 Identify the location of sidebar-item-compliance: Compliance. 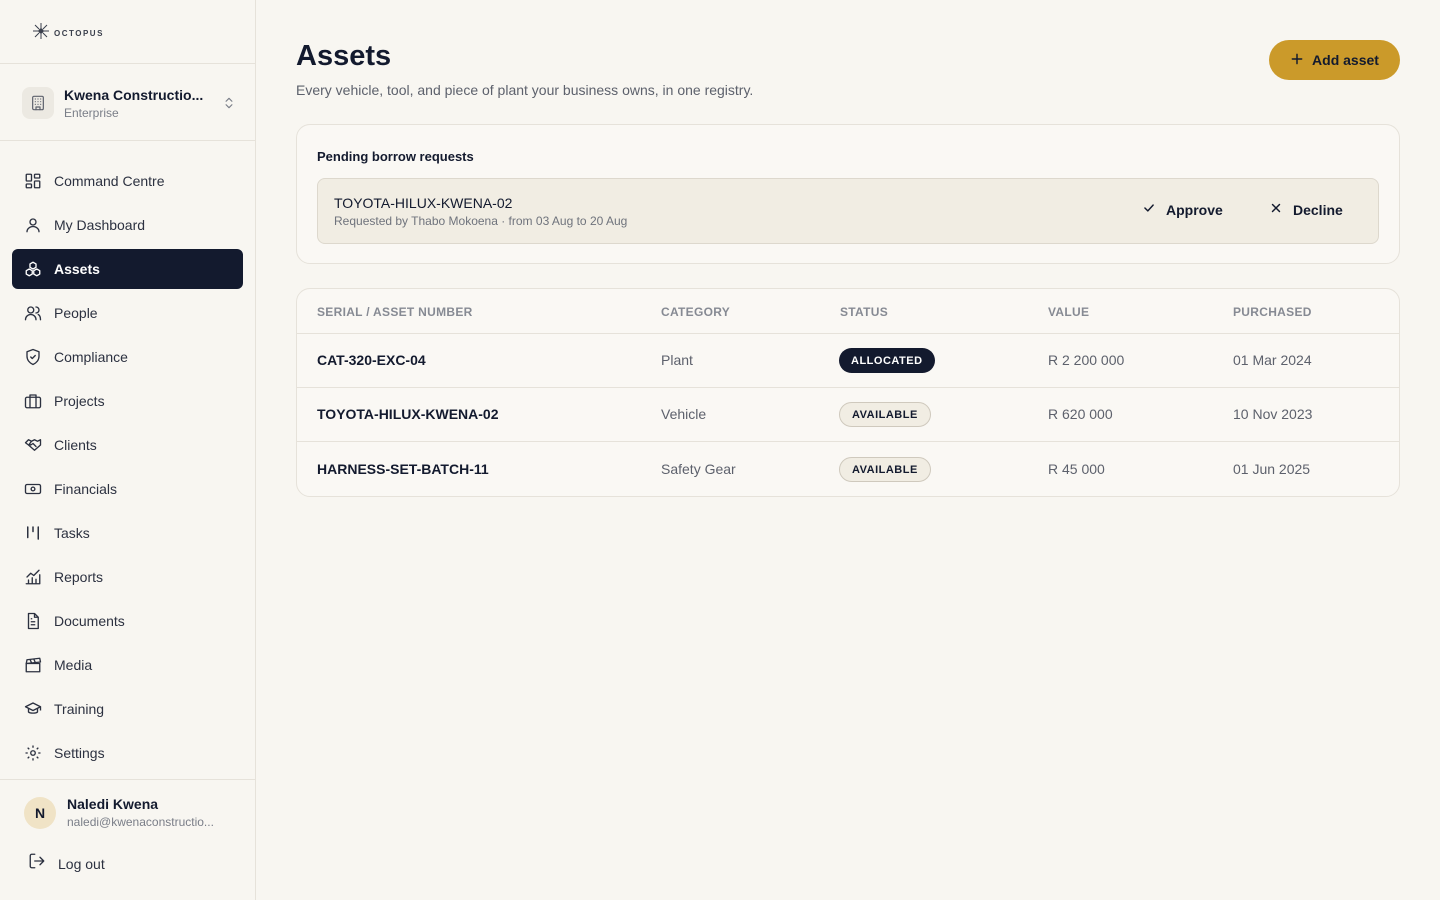
(127, 357).